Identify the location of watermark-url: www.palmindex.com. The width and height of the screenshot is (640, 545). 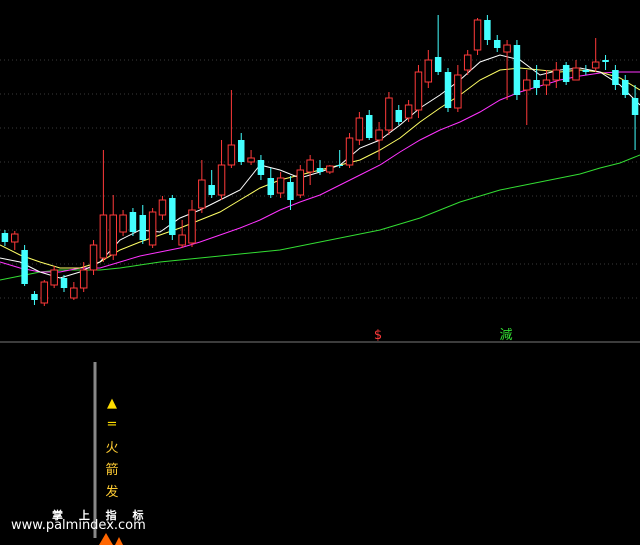
(78, 525).